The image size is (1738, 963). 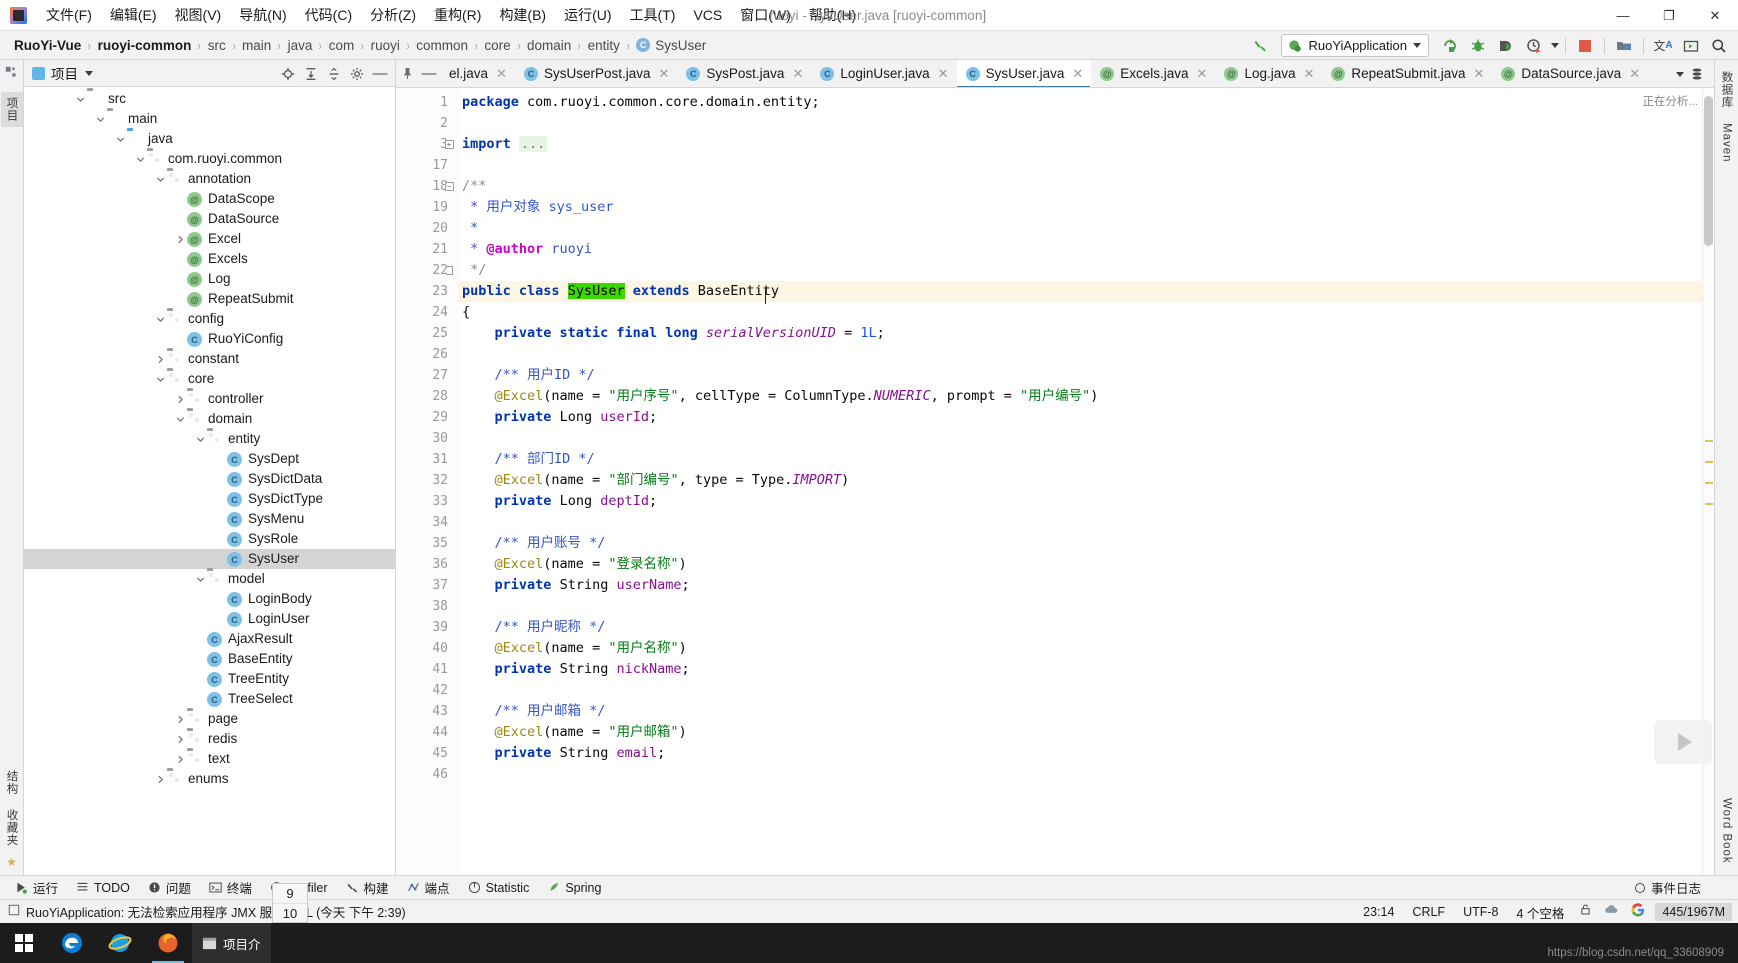 What do you see at coordinates (1080, 564) in the screenshot?
I see `code-line: @Excel(name = "登录名称")` at bounding box center [1080, 564].